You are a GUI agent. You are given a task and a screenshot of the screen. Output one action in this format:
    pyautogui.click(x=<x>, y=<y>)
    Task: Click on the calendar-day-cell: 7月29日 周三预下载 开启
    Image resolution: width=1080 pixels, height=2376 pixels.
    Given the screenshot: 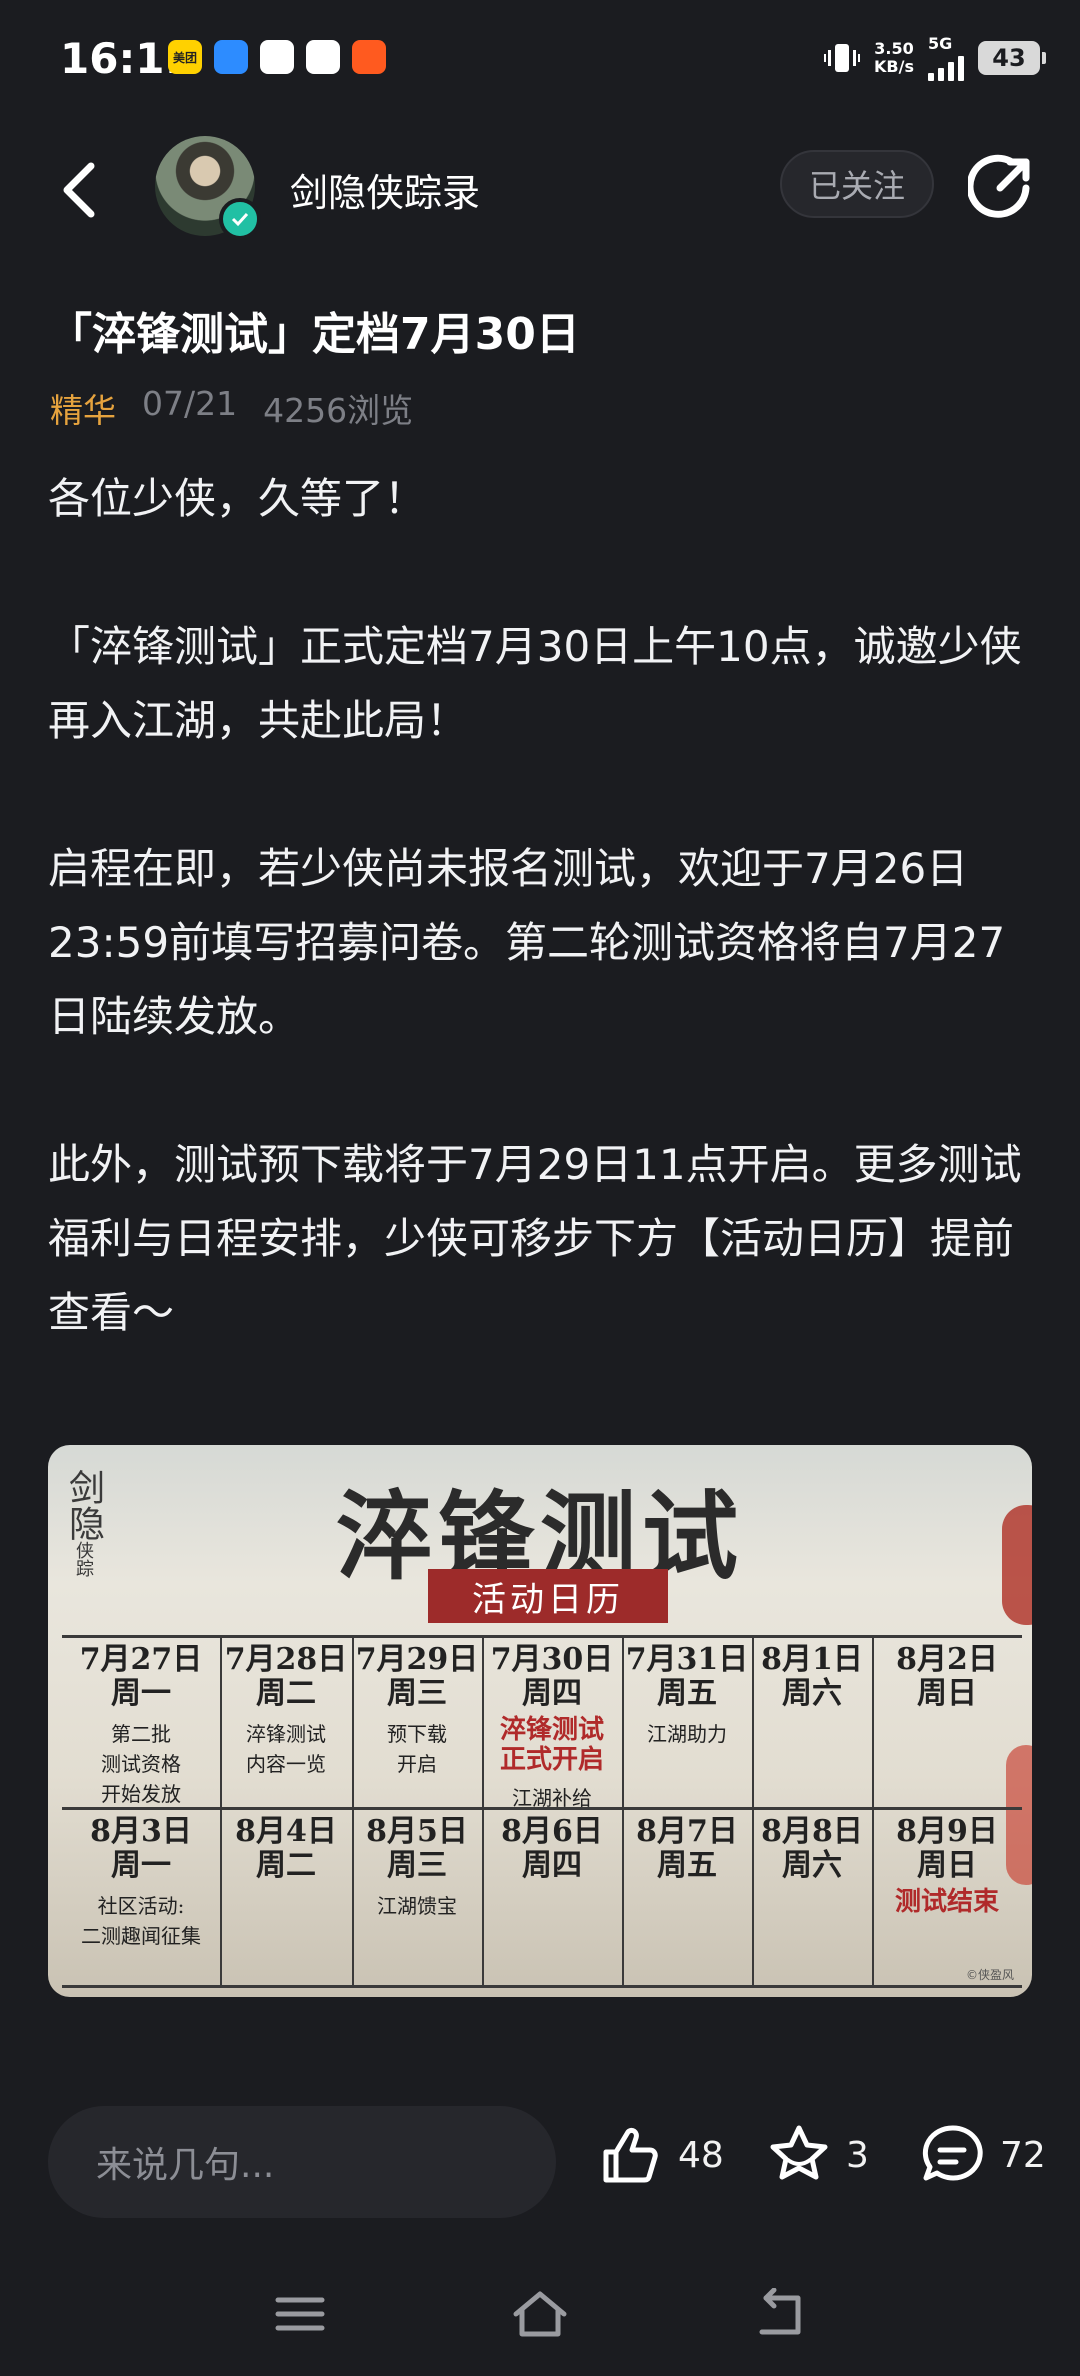 What is the action you would take?
    pyautogui.click(x=417, y=1711)
    